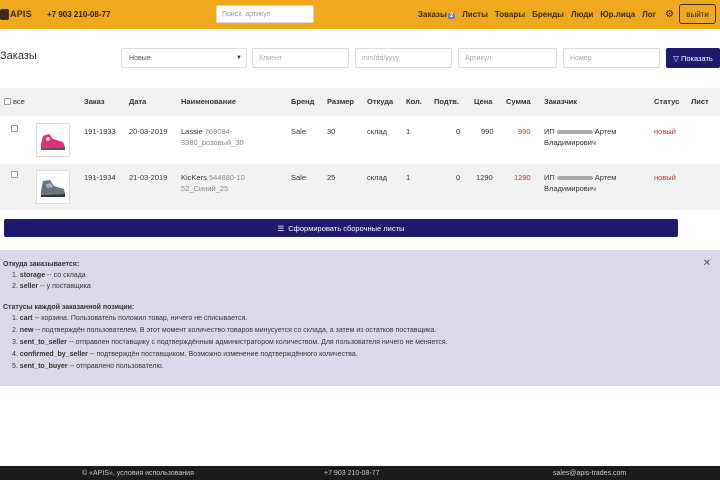 This screenshot has width=720, height=480. Describe the element at coordinates (605, 131) in the screenshot. I see `customer-name: Артем` at that location.